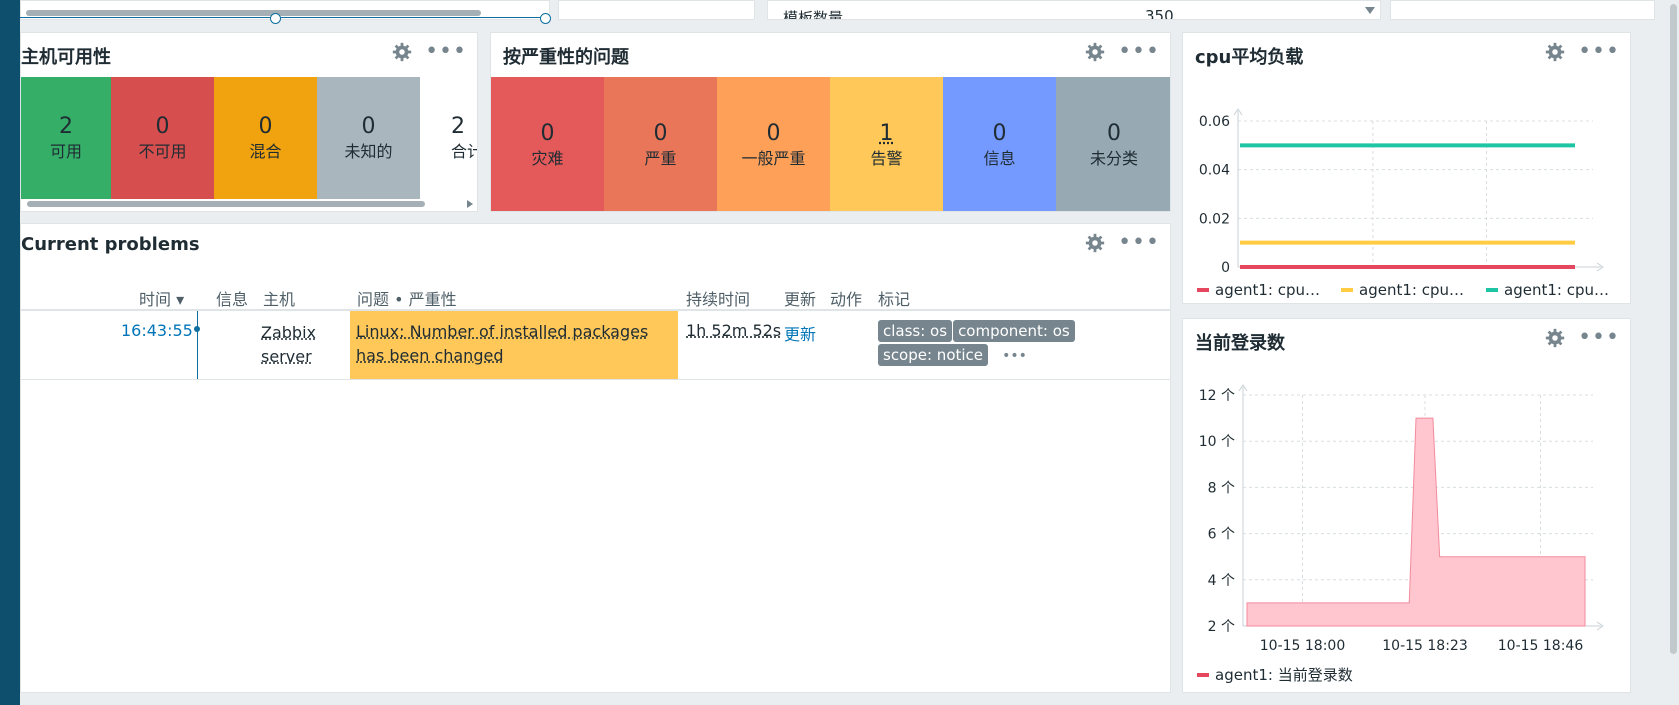 This screenshot has width=1679, height=705. I want to click on label: 合计, so click(464, 151).